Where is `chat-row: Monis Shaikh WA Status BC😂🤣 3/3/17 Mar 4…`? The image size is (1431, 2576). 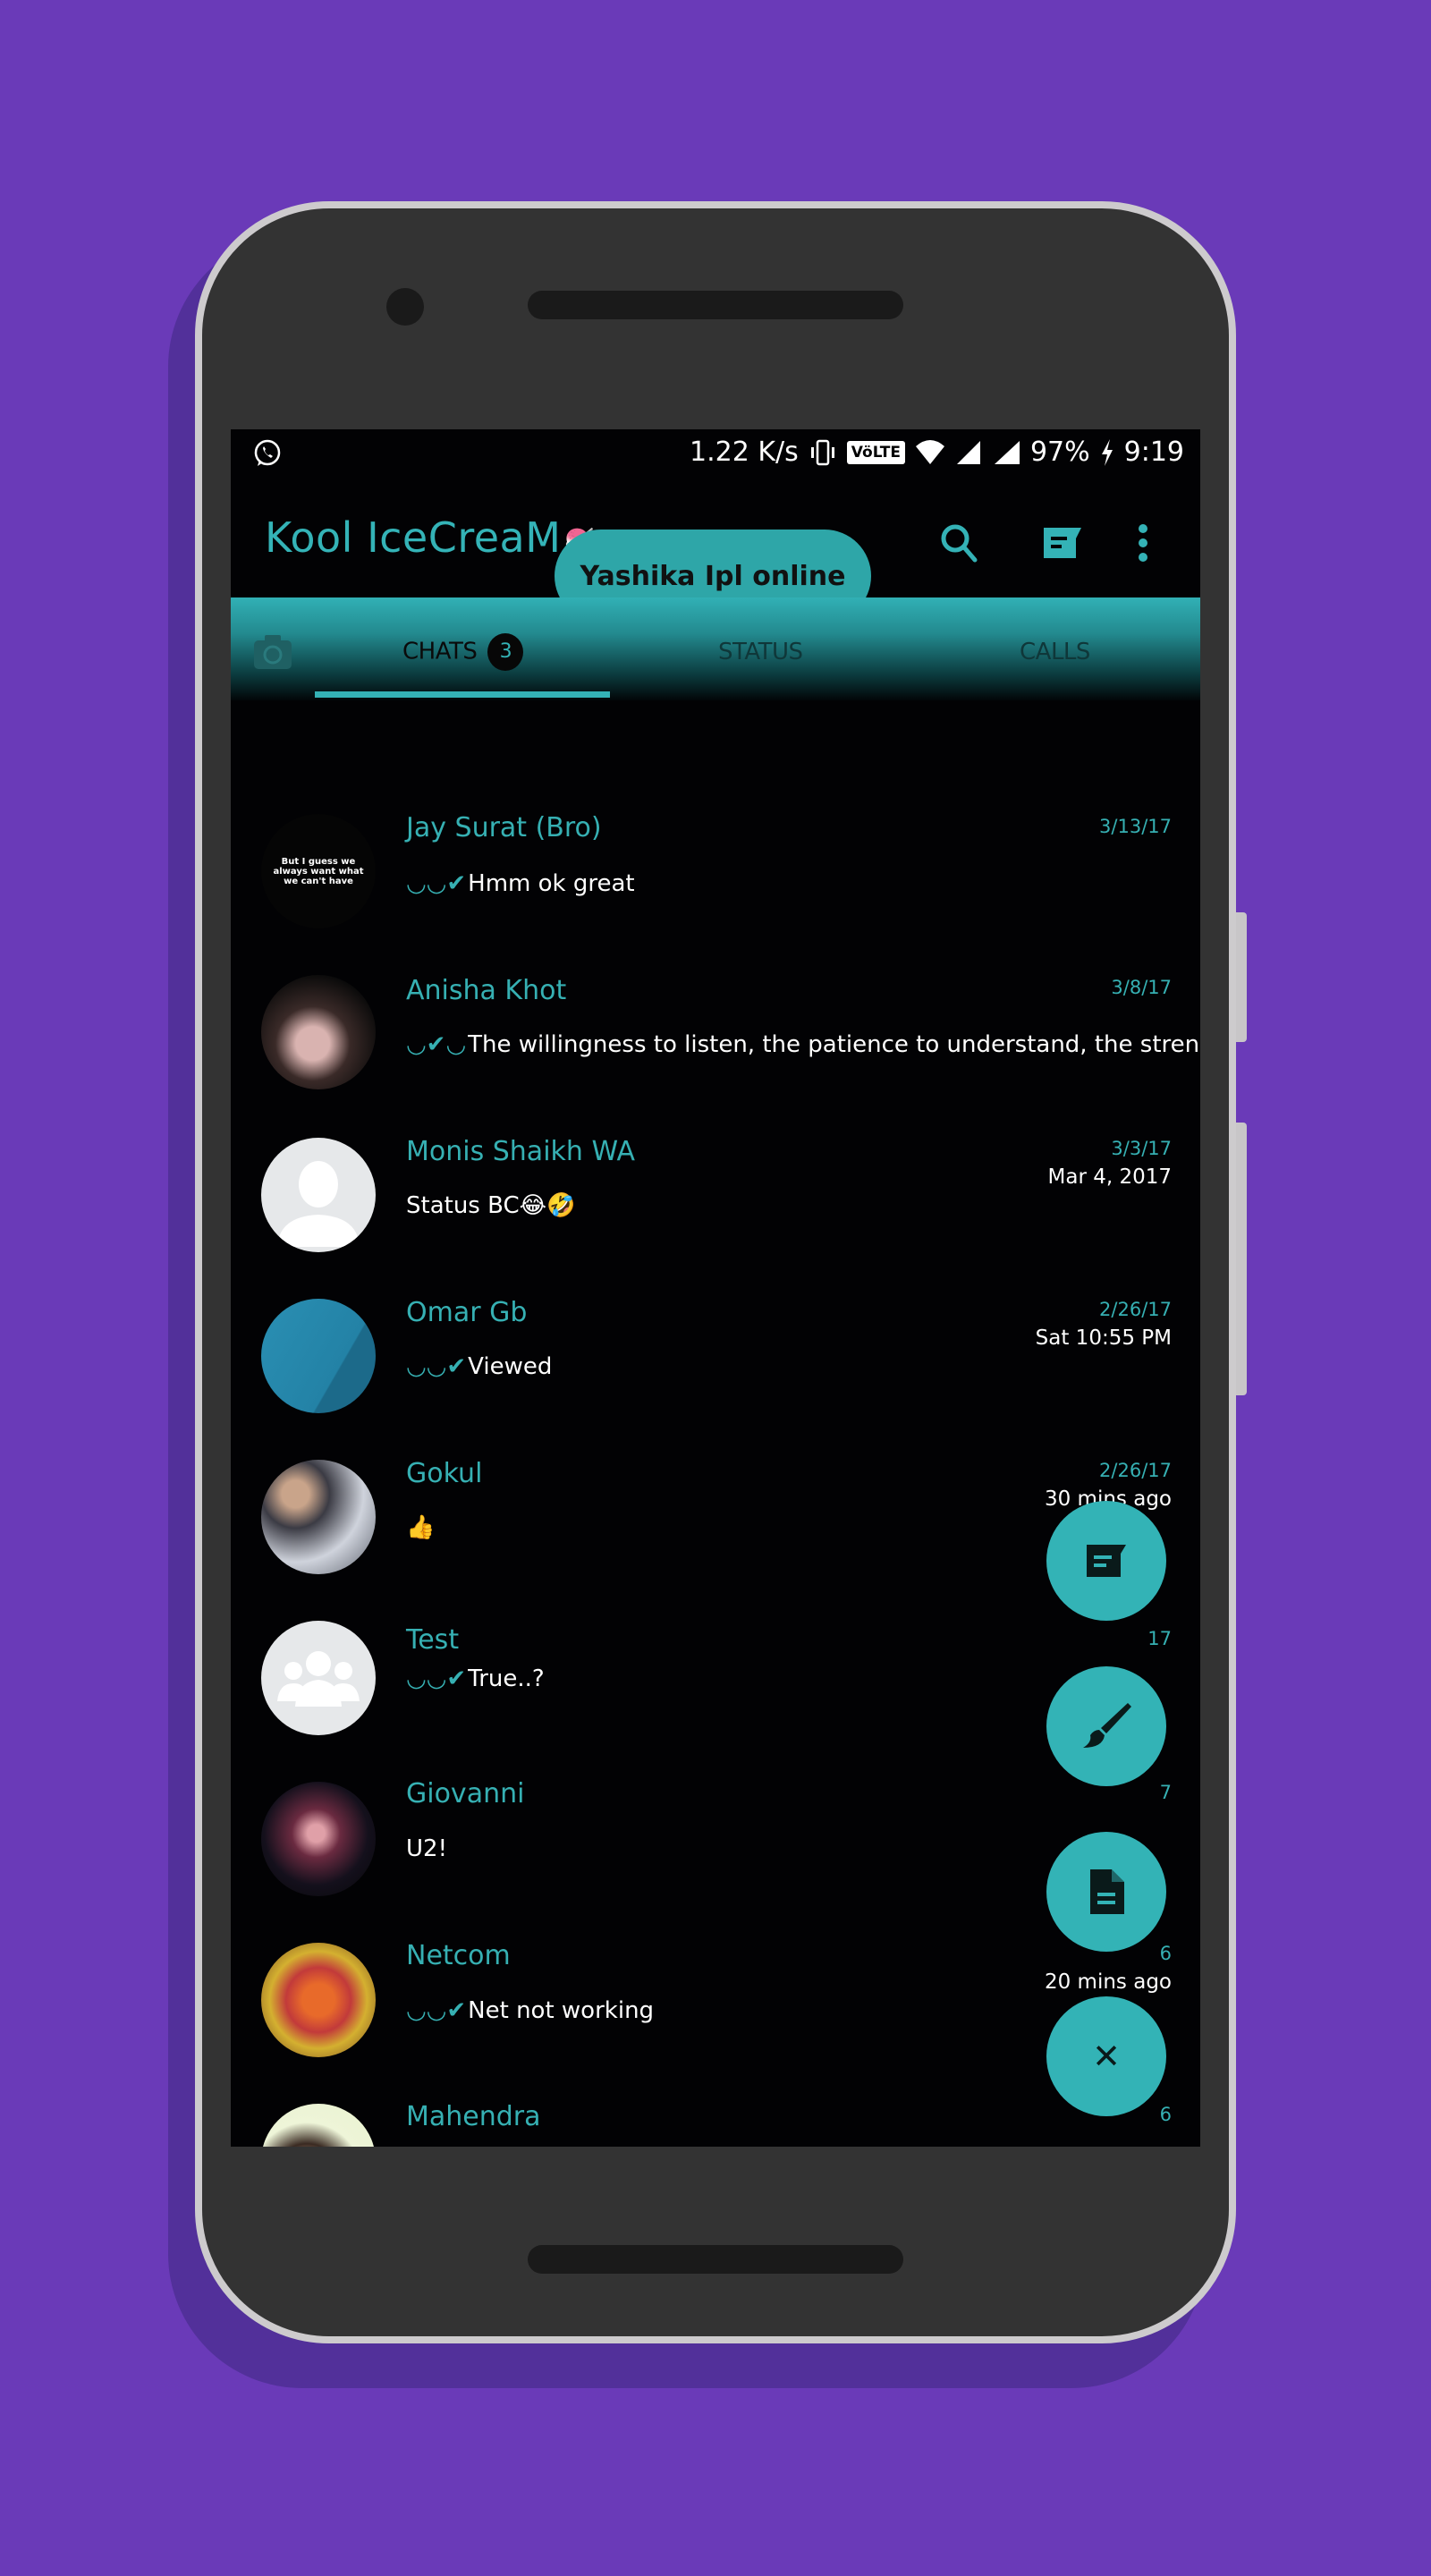 chat-row: Monis Shaikh WA Status BC😂🤣 3/3/17 Mar 4… is located at coordinates (716, 1140).